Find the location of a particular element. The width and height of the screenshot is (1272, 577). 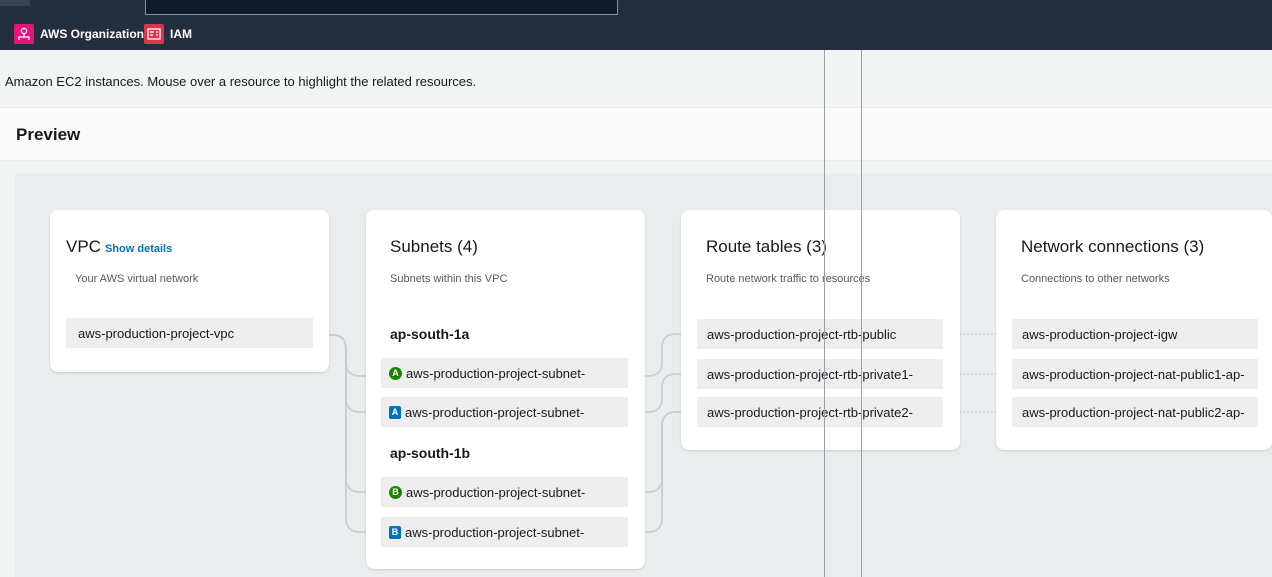

route-table-item: aws-production-project-rtb-private1- is located at coordinates (820, 374).